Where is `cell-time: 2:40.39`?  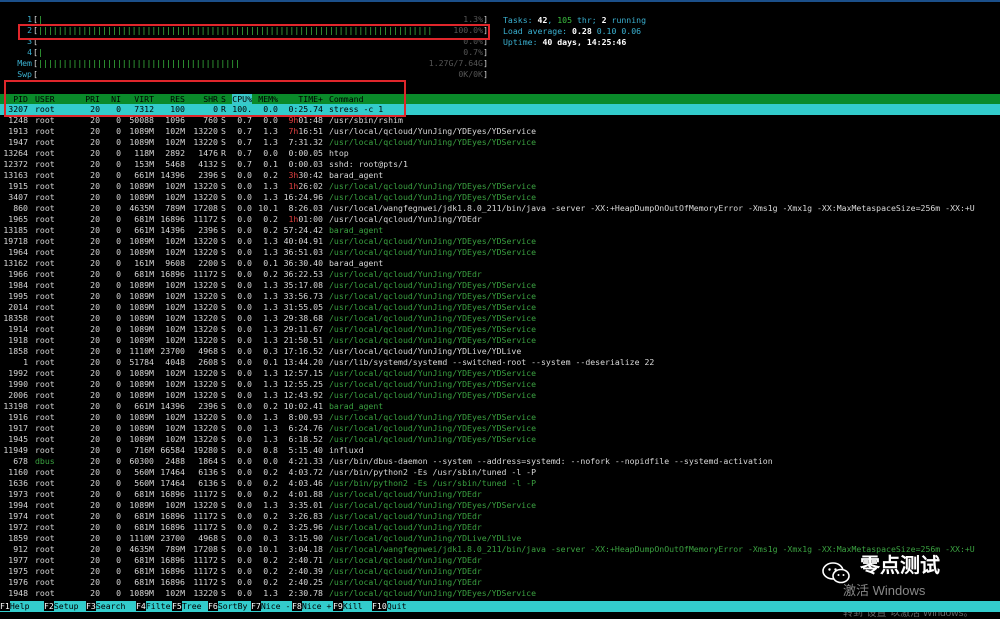
cell-time: 2:40.39 is located at coordinates (302, 571).